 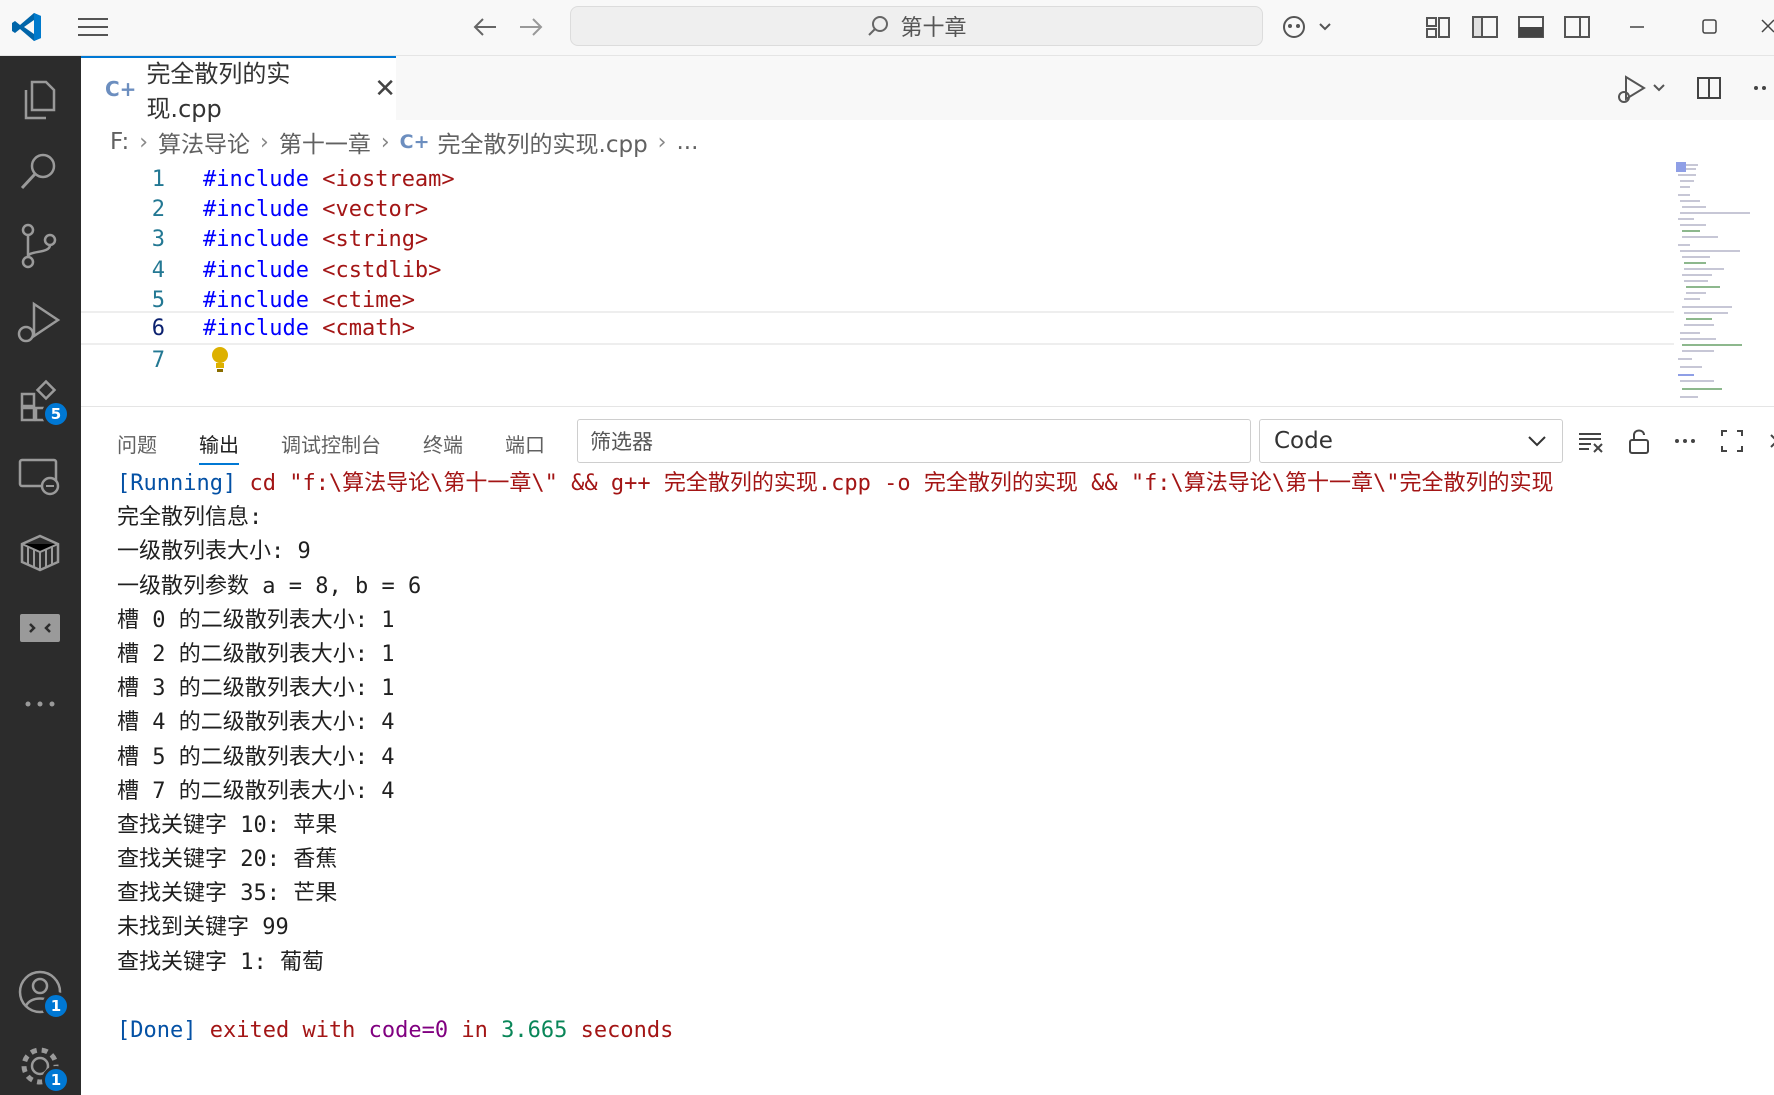 What do you see at coordinates (933, 28) in the screenshot?
I see `command-center-text: 第十章` at bounding box center [933, 28].